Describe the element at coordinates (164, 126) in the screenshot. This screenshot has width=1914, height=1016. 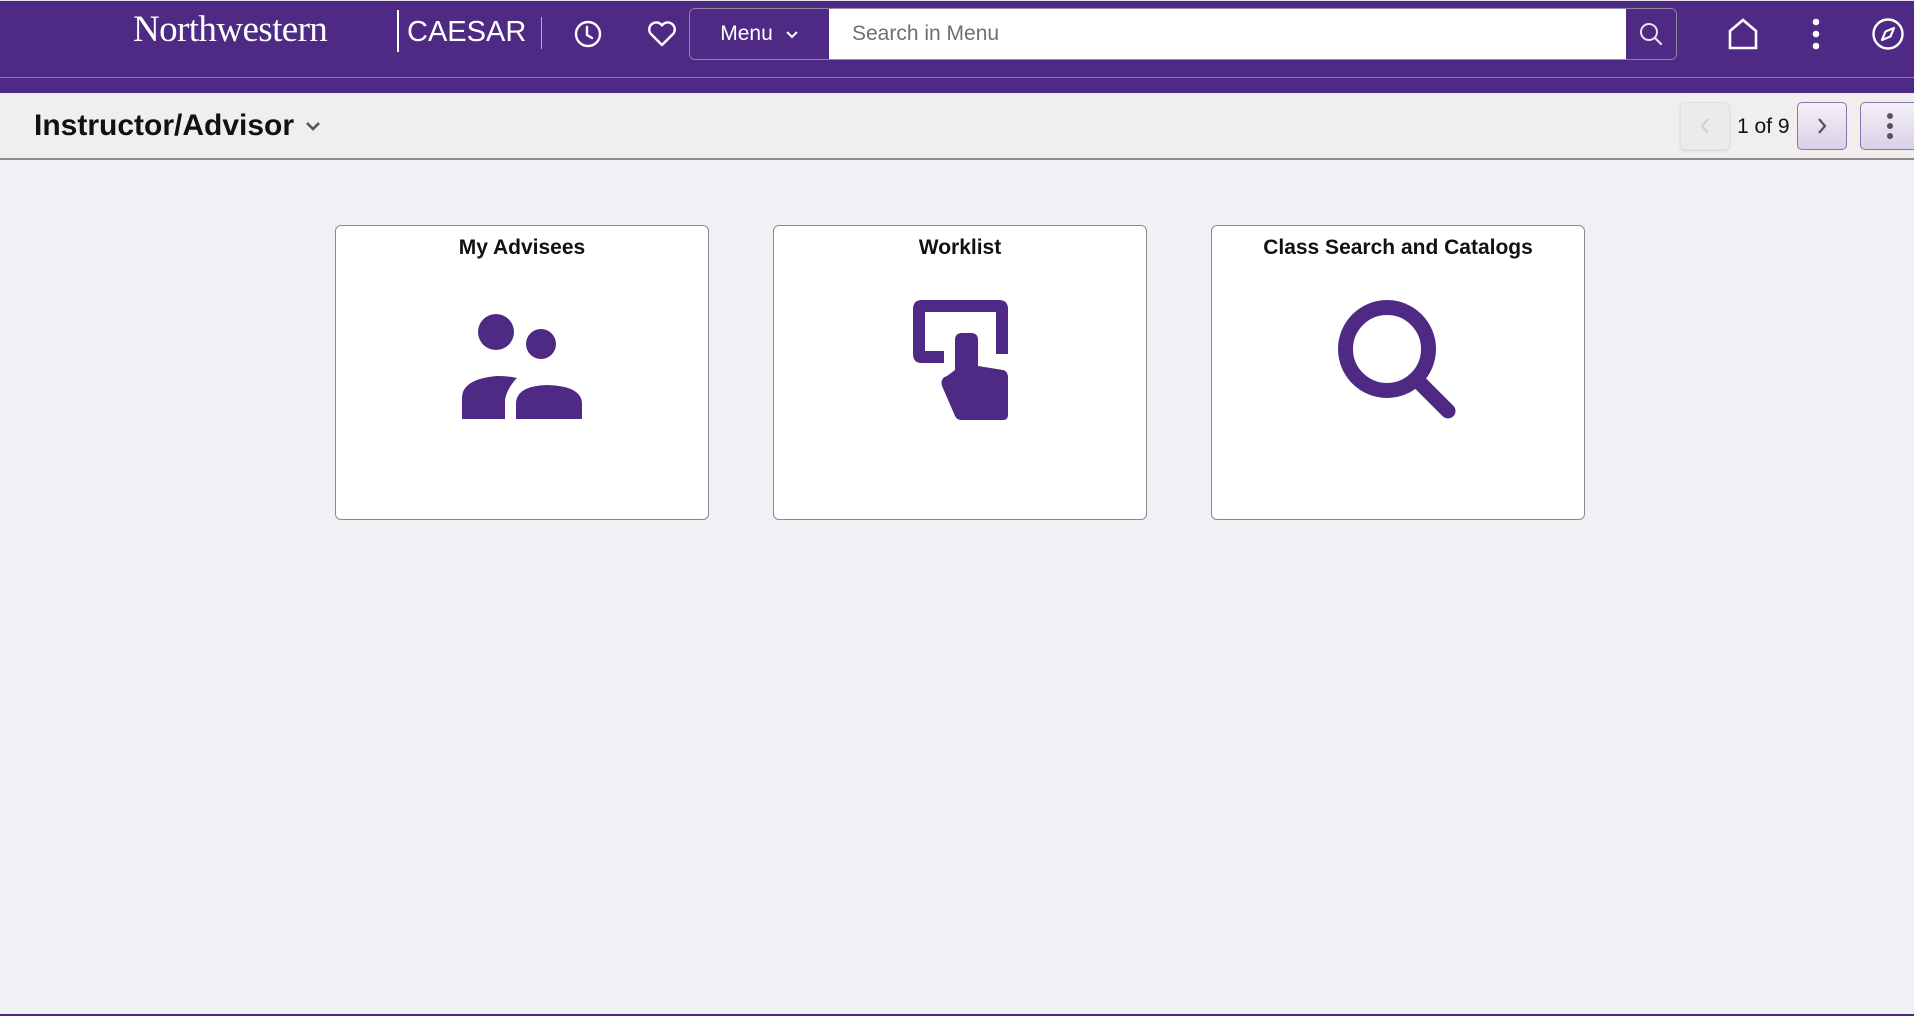
I see `page-title: Instructor/Advisor` at that location.